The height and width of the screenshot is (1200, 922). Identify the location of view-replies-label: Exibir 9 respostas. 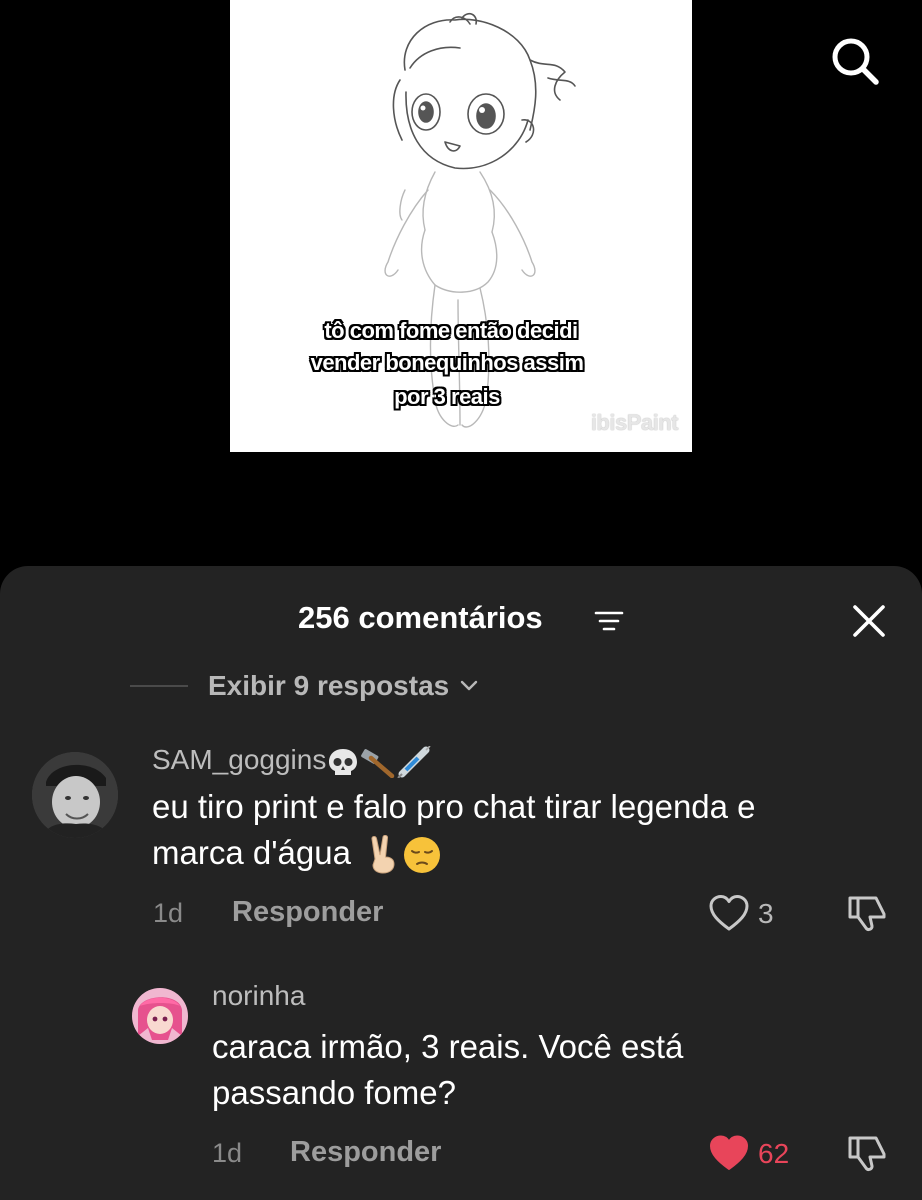
(329, 685).